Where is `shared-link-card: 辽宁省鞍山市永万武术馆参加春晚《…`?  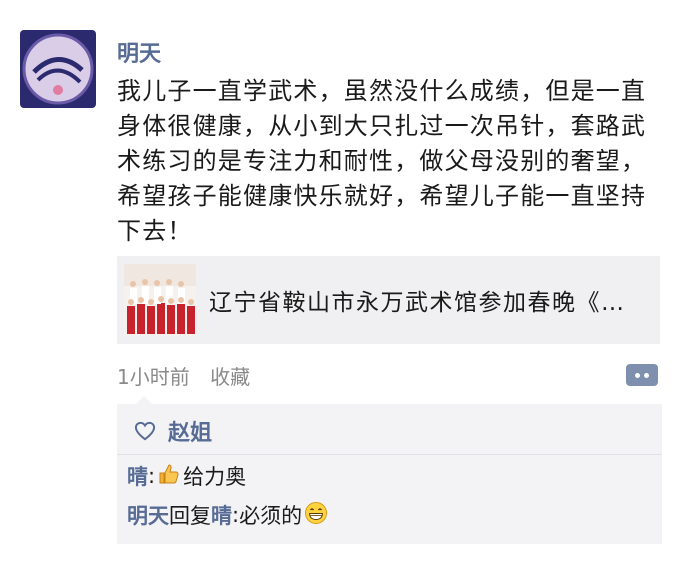 shared-link-card: 辽宁省鞍山市永万武术馆参加春晚《… is located at coordinates (388, 300).